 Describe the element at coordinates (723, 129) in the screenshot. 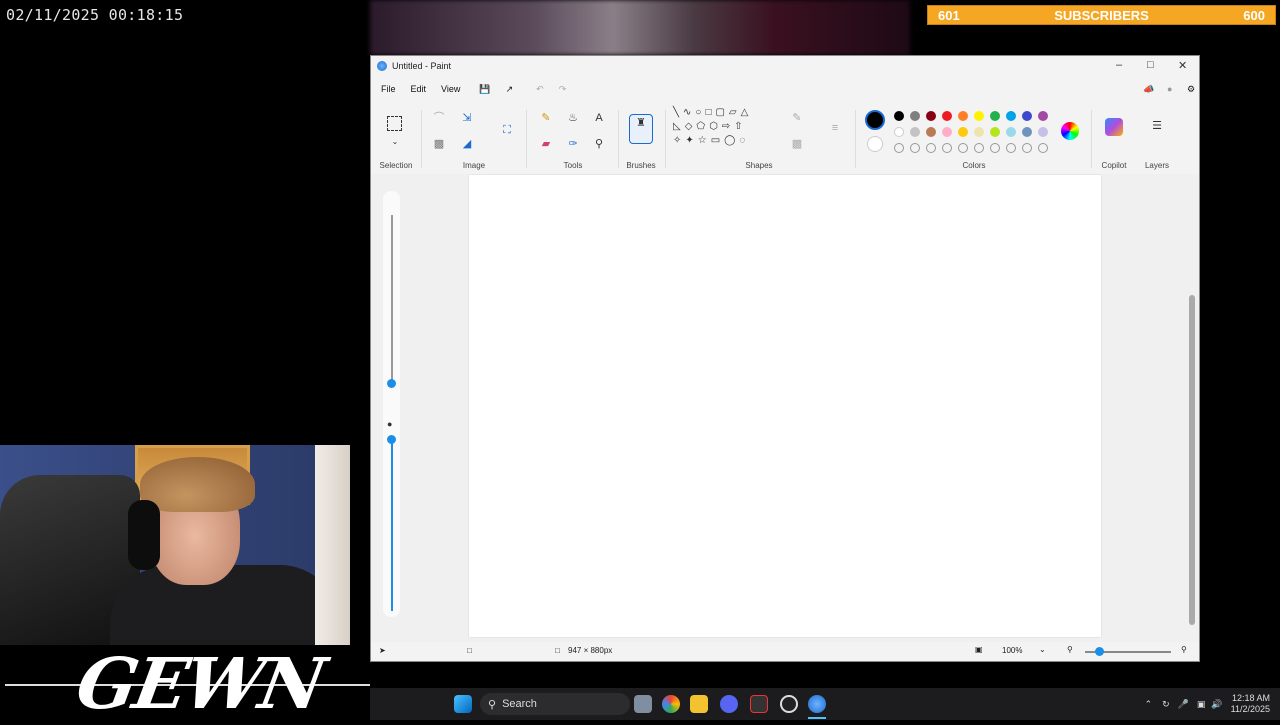

I see `shapes-gallery: ╲∿○□▢▱△ ◺◇⬠⬡⇨⇧ ✧✦☆▭◯◌` at that location.